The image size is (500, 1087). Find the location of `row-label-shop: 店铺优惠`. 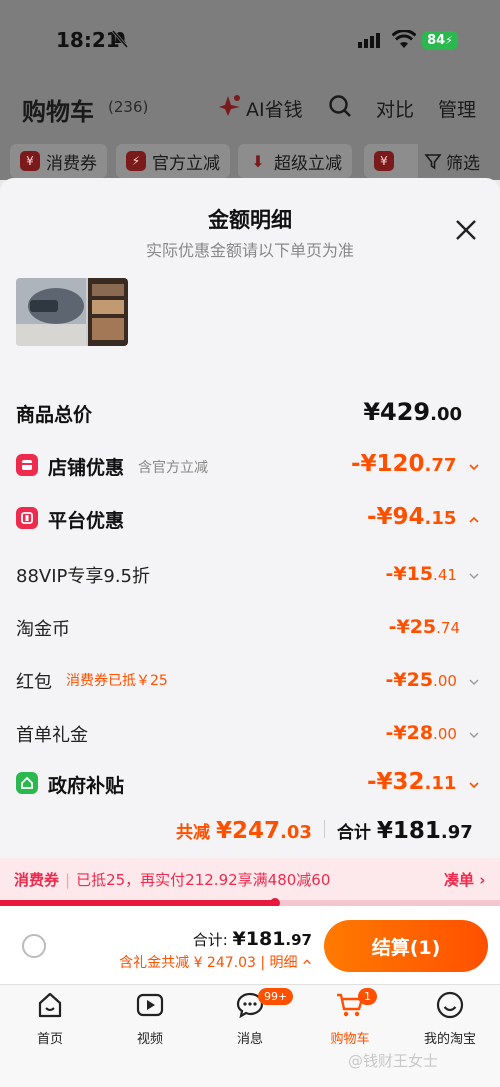

row-label-shop: 店铺优惠 is located at coordinates (86, 468).